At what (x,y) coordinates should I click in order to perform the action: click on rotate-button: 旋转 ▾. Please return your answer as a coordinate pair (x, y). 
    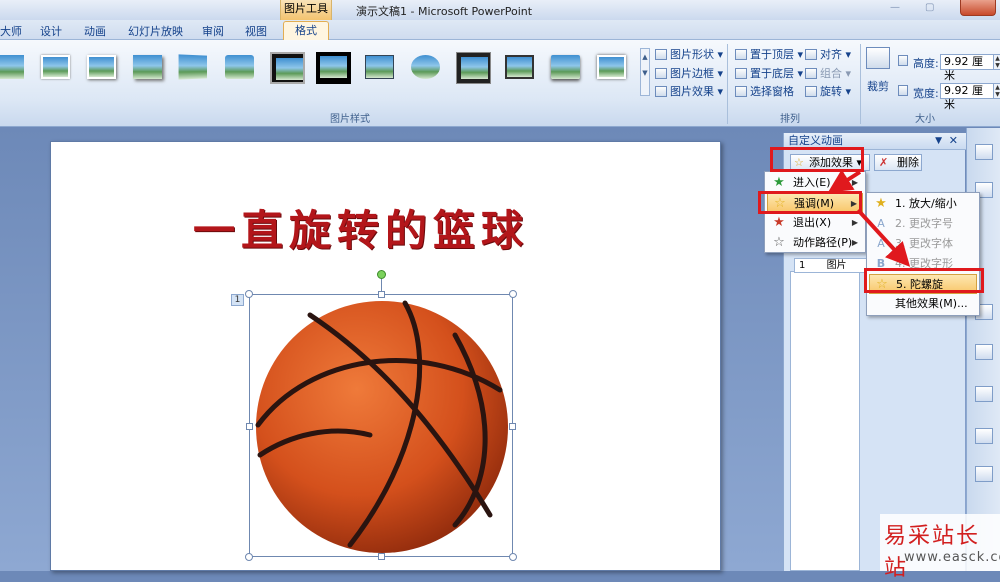
    Looking at the image, I should click on (828, 91).